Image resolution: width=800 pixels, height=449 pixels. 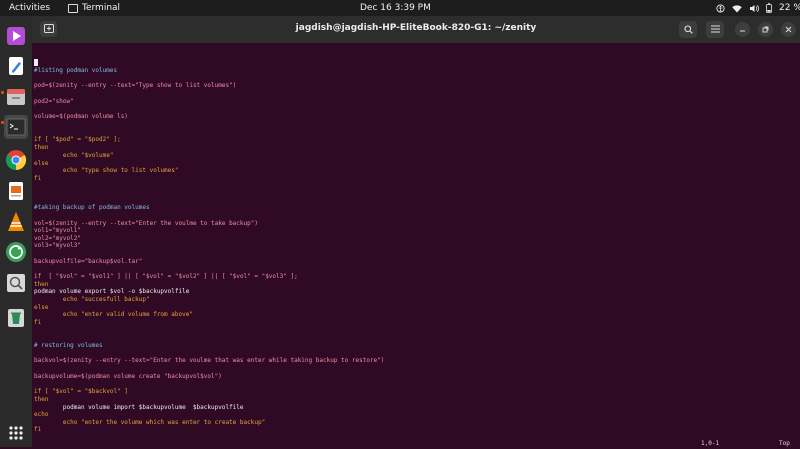 What do you see at coordinates (92, 207) in the screenshot?
I see `code-line: #taking backup of podman volumes` at bounding box center [92, 207].